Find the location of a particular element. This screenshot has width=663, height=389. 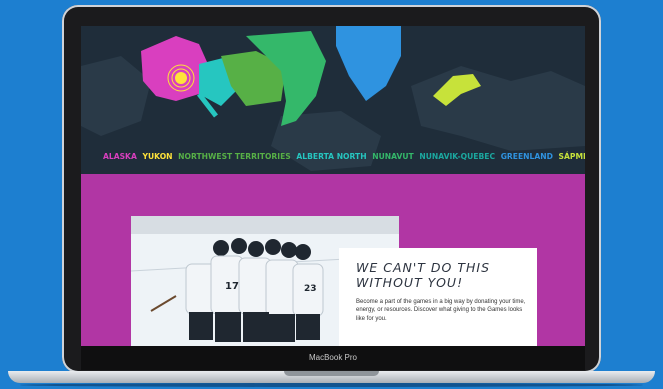

svg-text: 23 is located at coordinates (310, 289).